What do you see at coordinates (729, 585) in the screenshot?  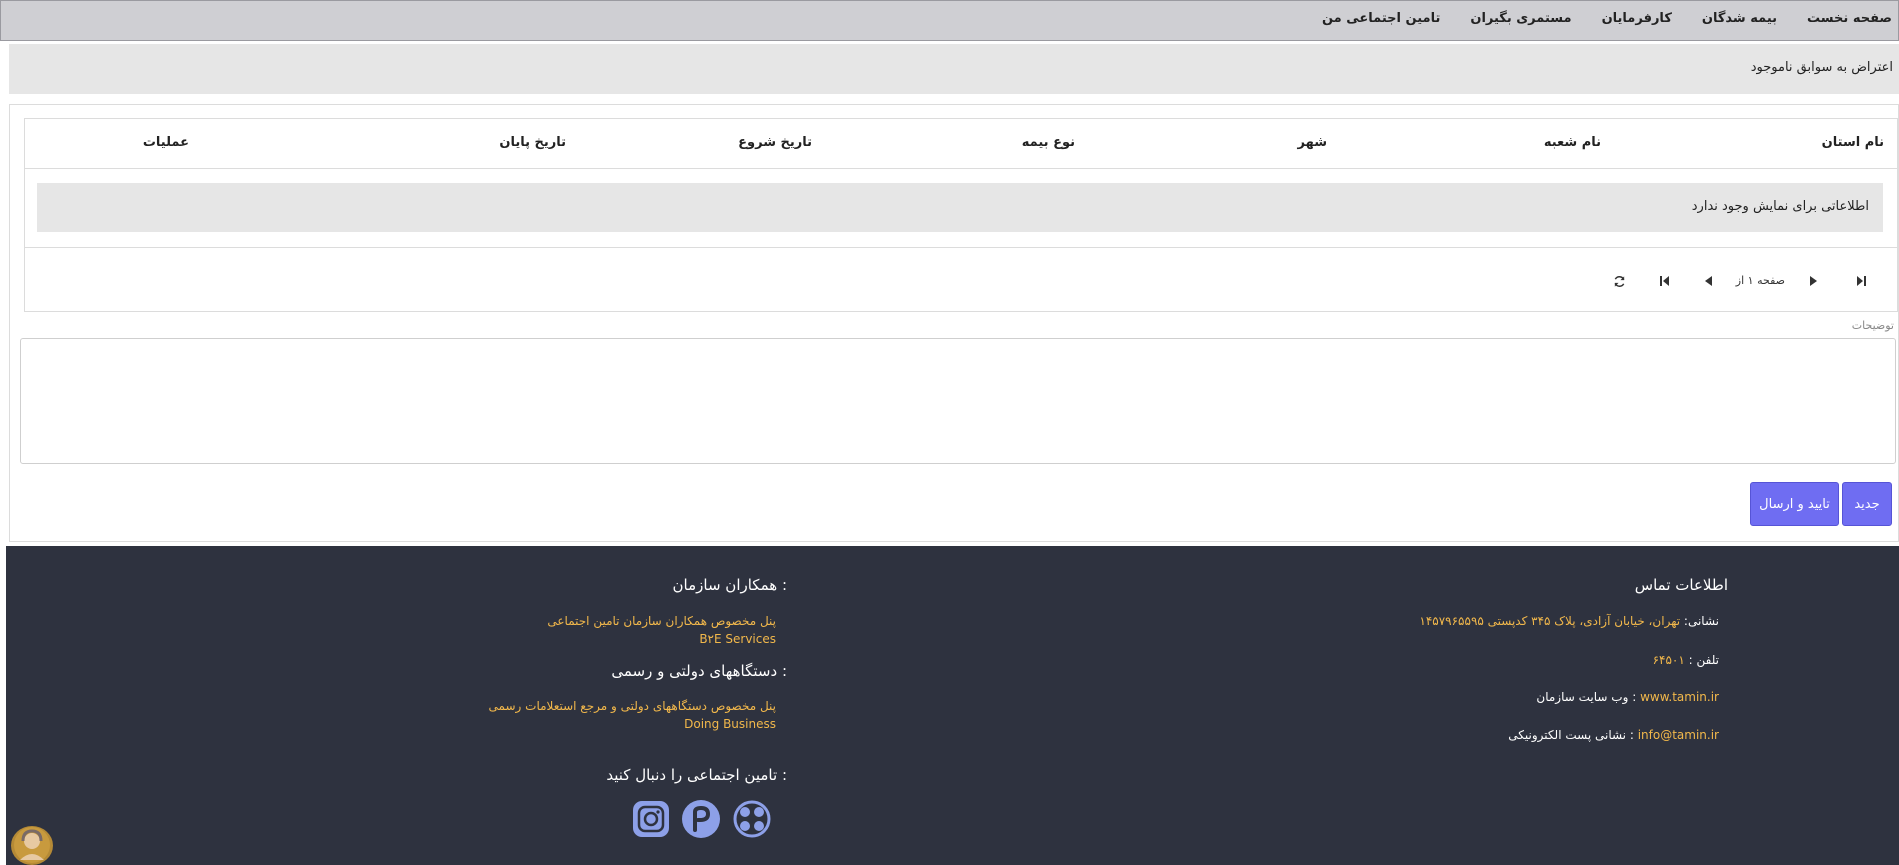 I see `partners-title: همکاران سازمان :` at bounding box center [729, 585].